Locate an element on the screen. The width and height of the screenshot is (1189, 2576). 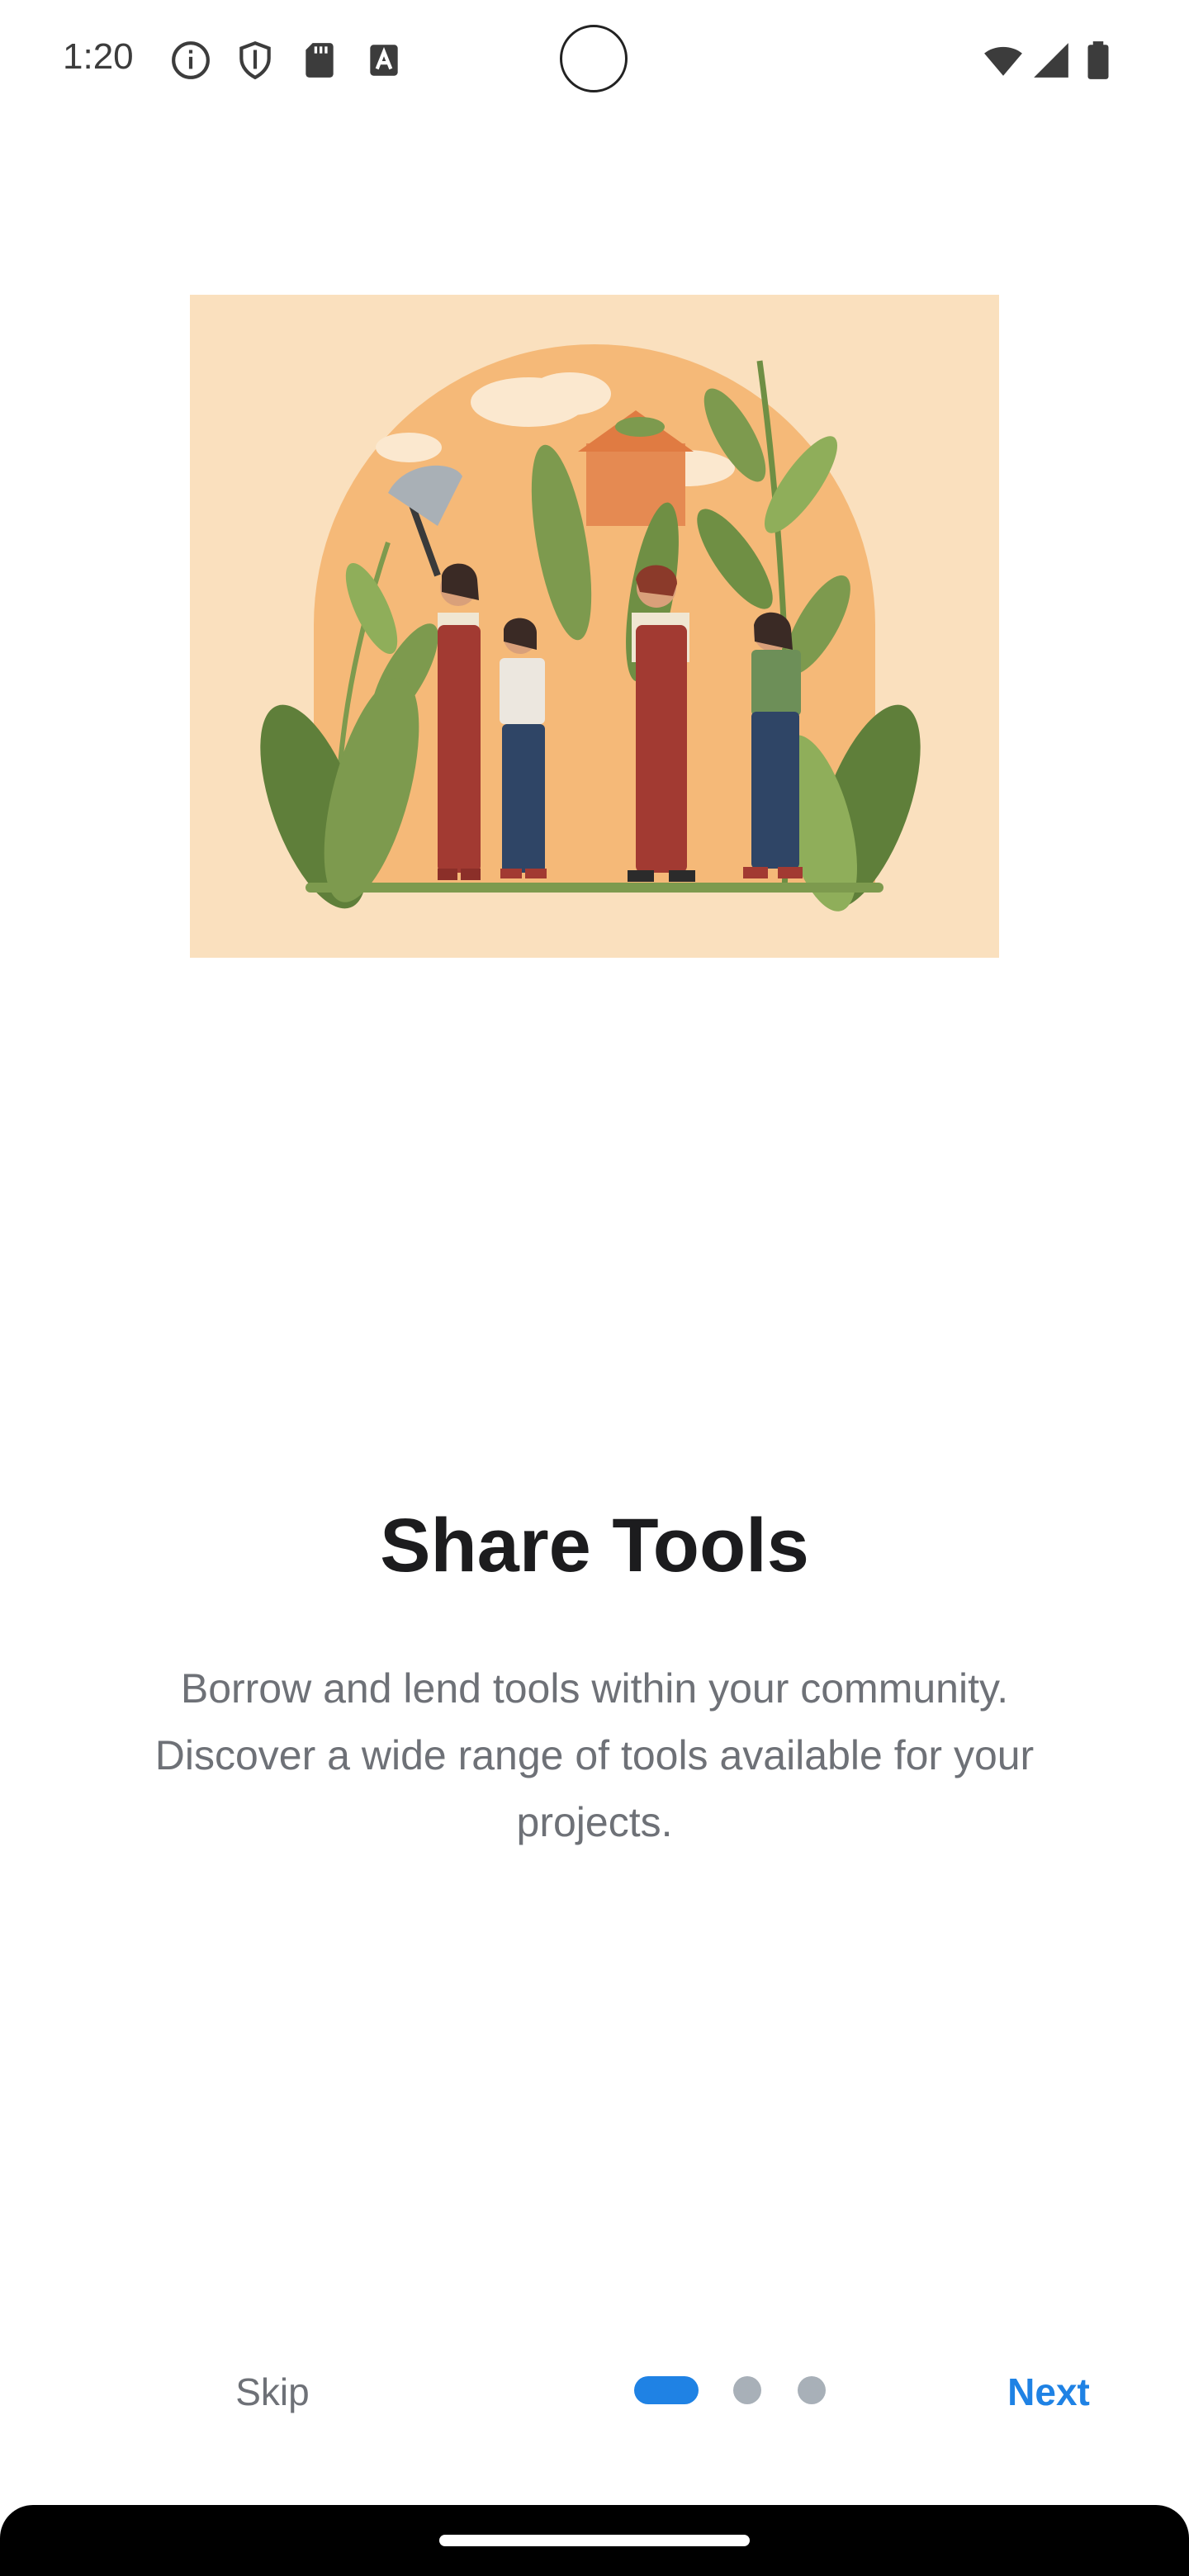
shield-icon is located at coordinates (255, 60).